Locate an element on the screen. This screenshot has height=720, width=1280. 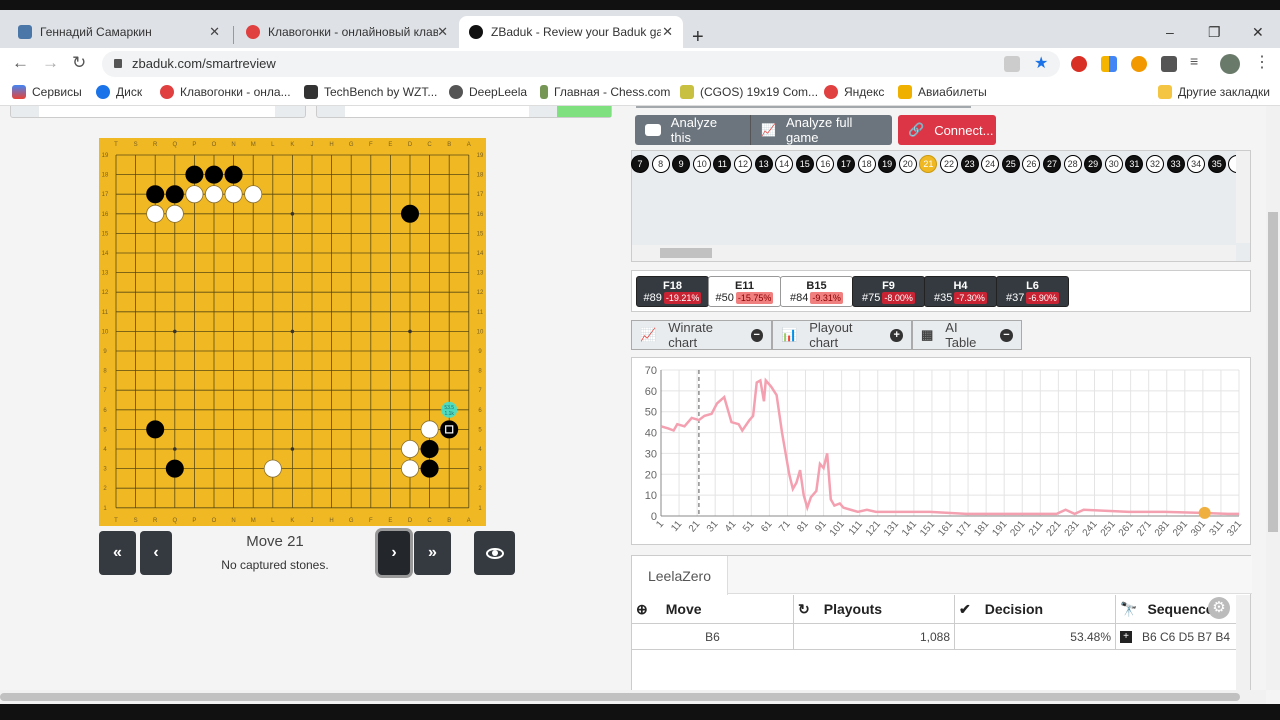
adblock-icon is located at coordinates (1079, 64).